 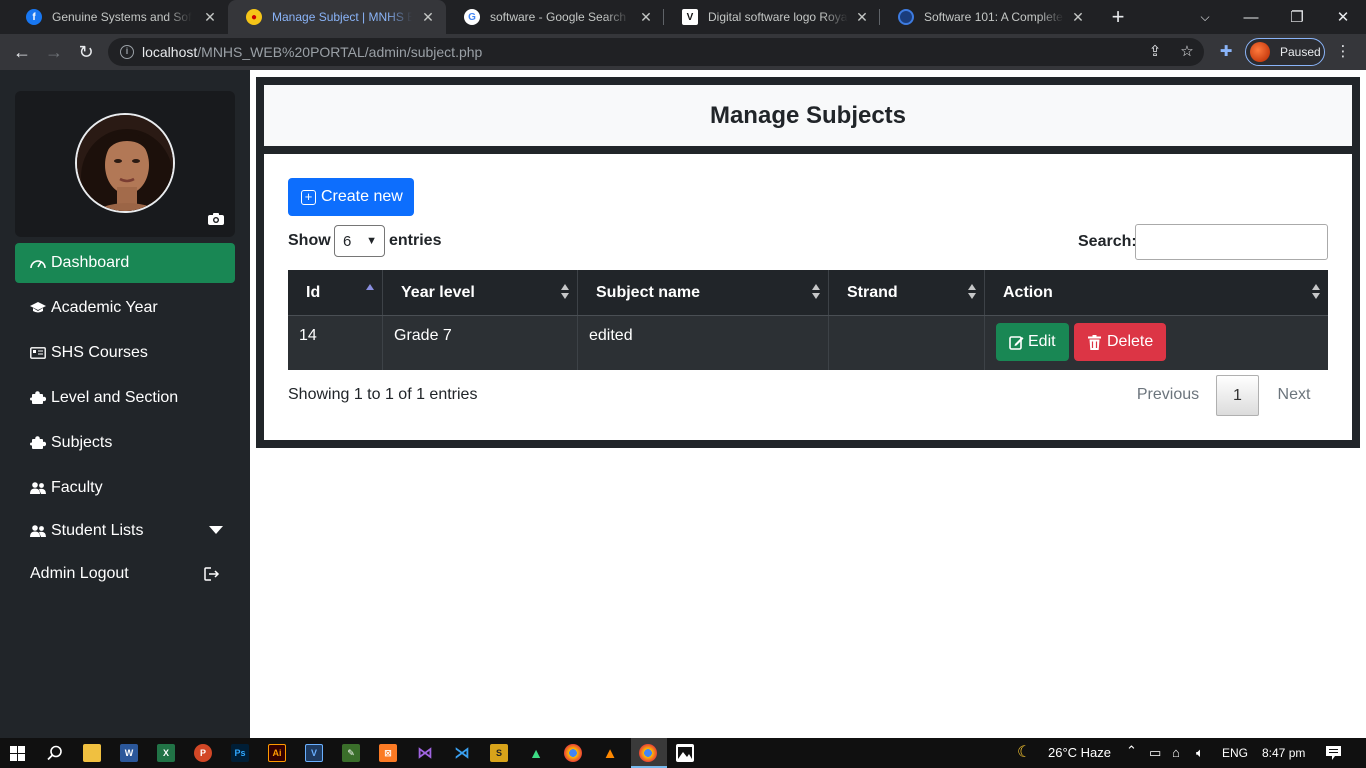 What do you see at coordinates (1131, 751) in the screenshot?
I see `chevron-up-icon: ⌃` at bounding box center [1131, 751].